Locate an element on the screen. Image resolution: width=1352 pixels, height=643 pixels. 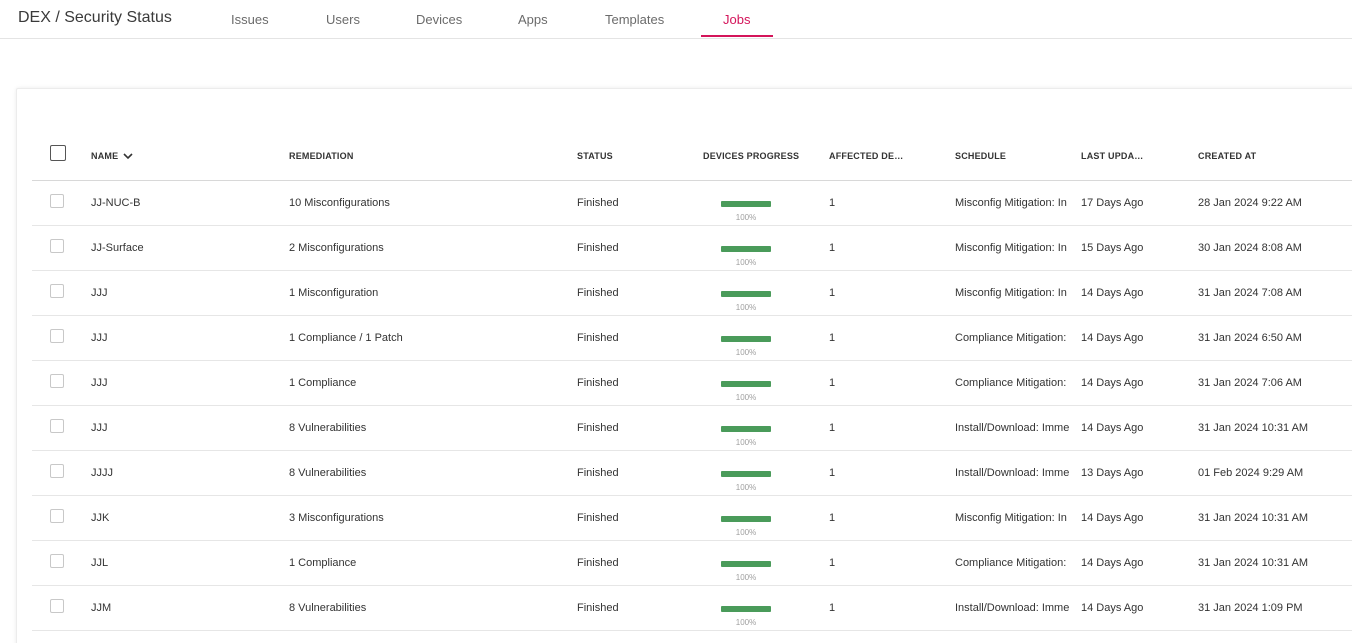
header-status: STATUS is located at coordinates (595, 156).